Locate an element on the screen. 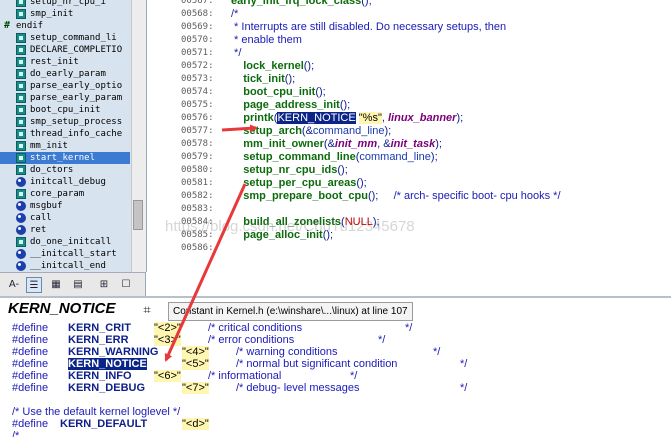 This screenshot has width=671, height=437. definition-token: "<3>" is located at coordinates (167, 340).